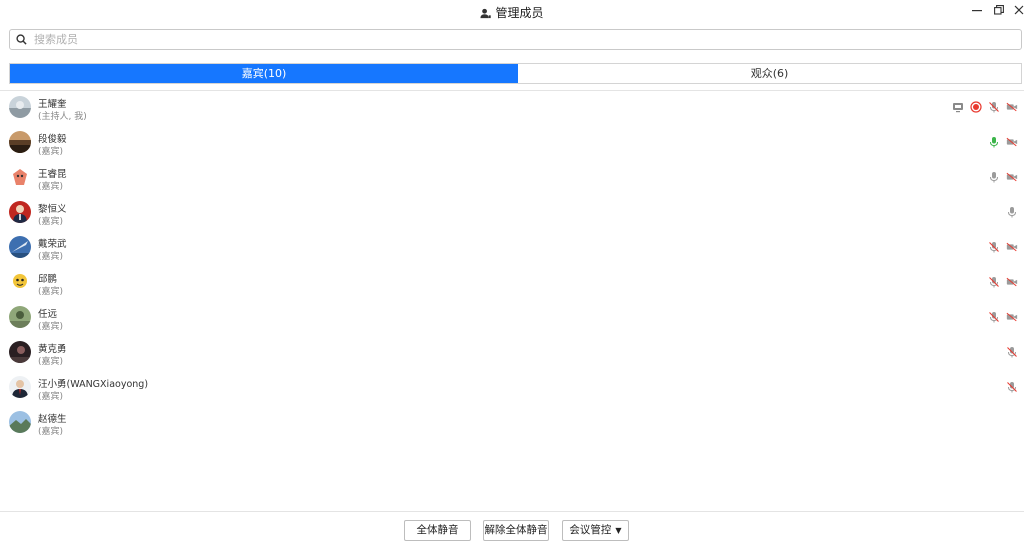  What do you see at coordinates (512, 251) in the screenshot?
I see `member-row: 戴荣武 (嘉宾)` at bounding box center [512, 251].